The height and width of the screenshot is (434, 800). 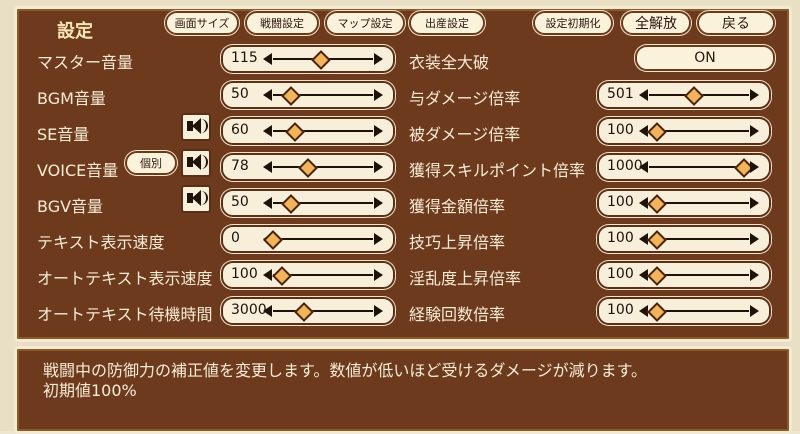 I want to click on slider-voice-volume: 78, so click(x=308, y=167).